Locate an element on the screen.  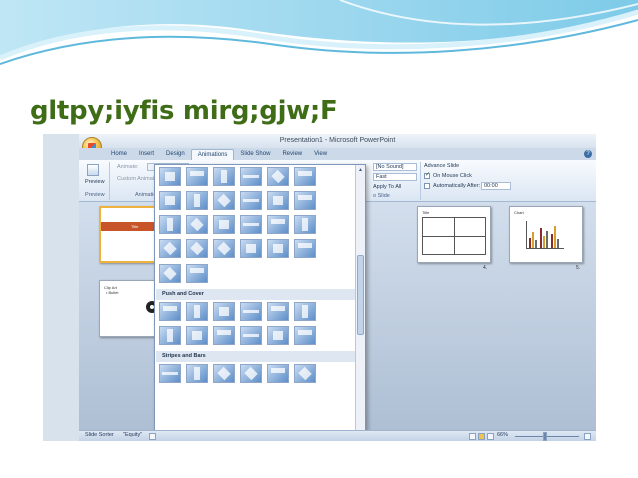
help-icon: ? is located at coordinates (588, 154).